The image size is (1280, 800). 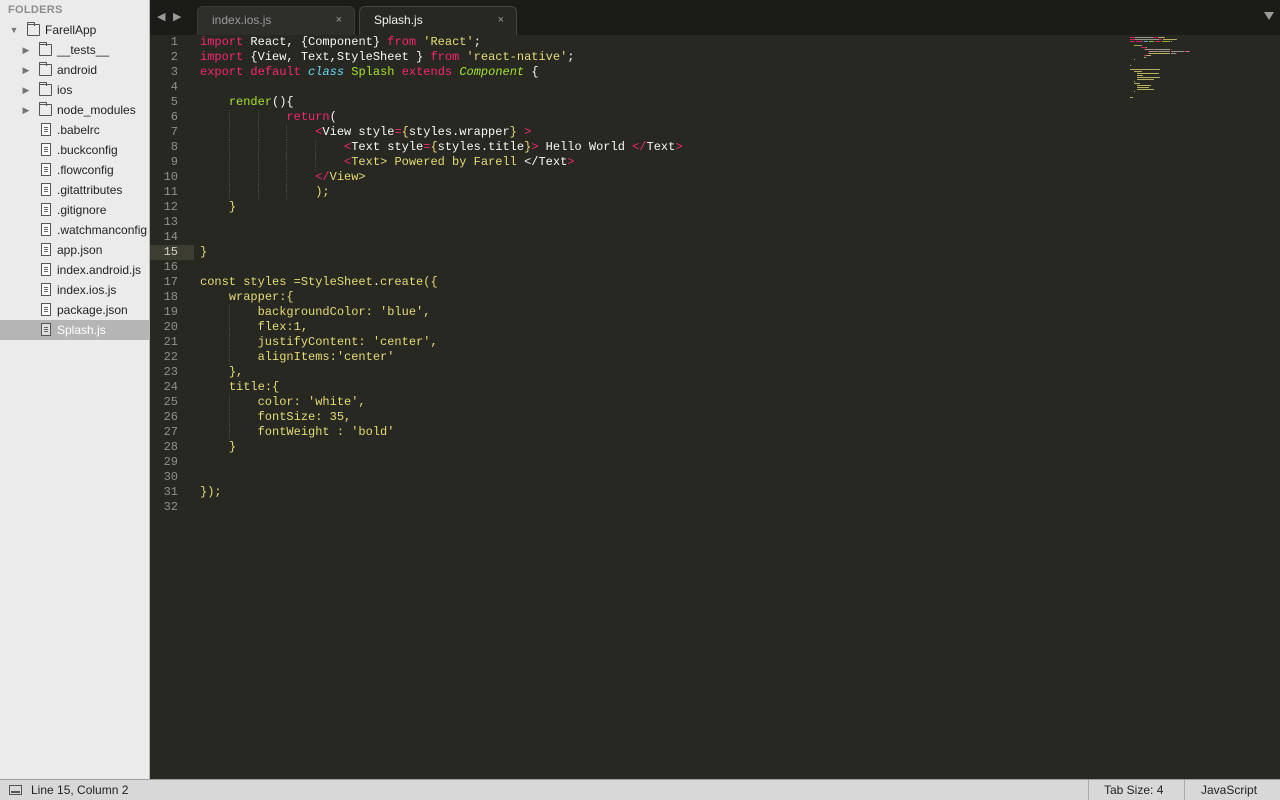 I want to click on code-line: color: 'white',, so click(x=670, y=402).